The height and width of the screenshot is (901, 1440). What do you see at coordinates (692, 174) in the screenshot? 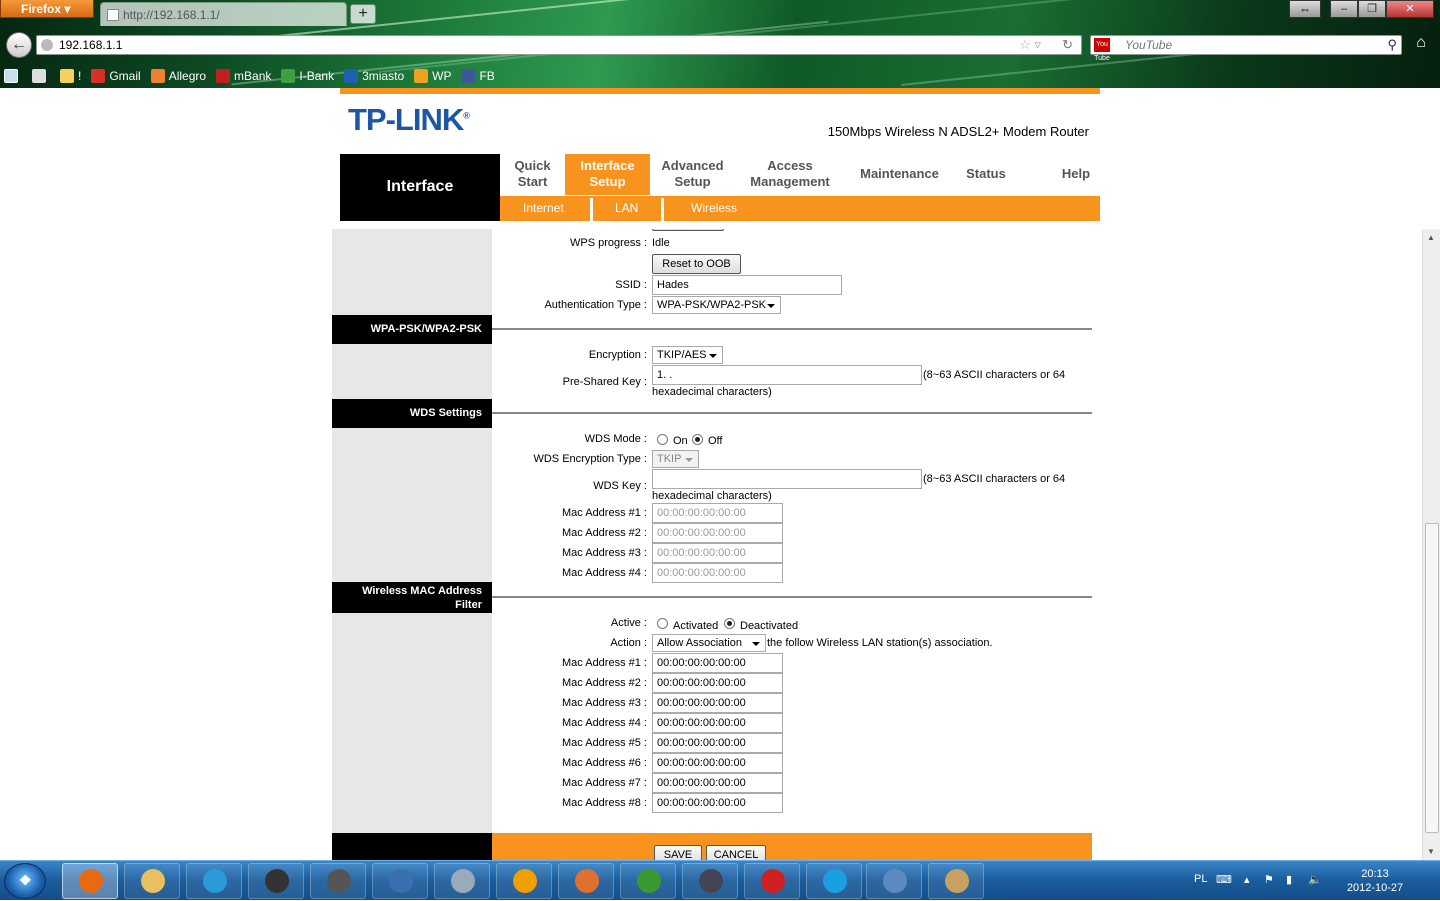
I see `nav-advanced-setup: Advanced Setup` at bounding box center [692, 174].